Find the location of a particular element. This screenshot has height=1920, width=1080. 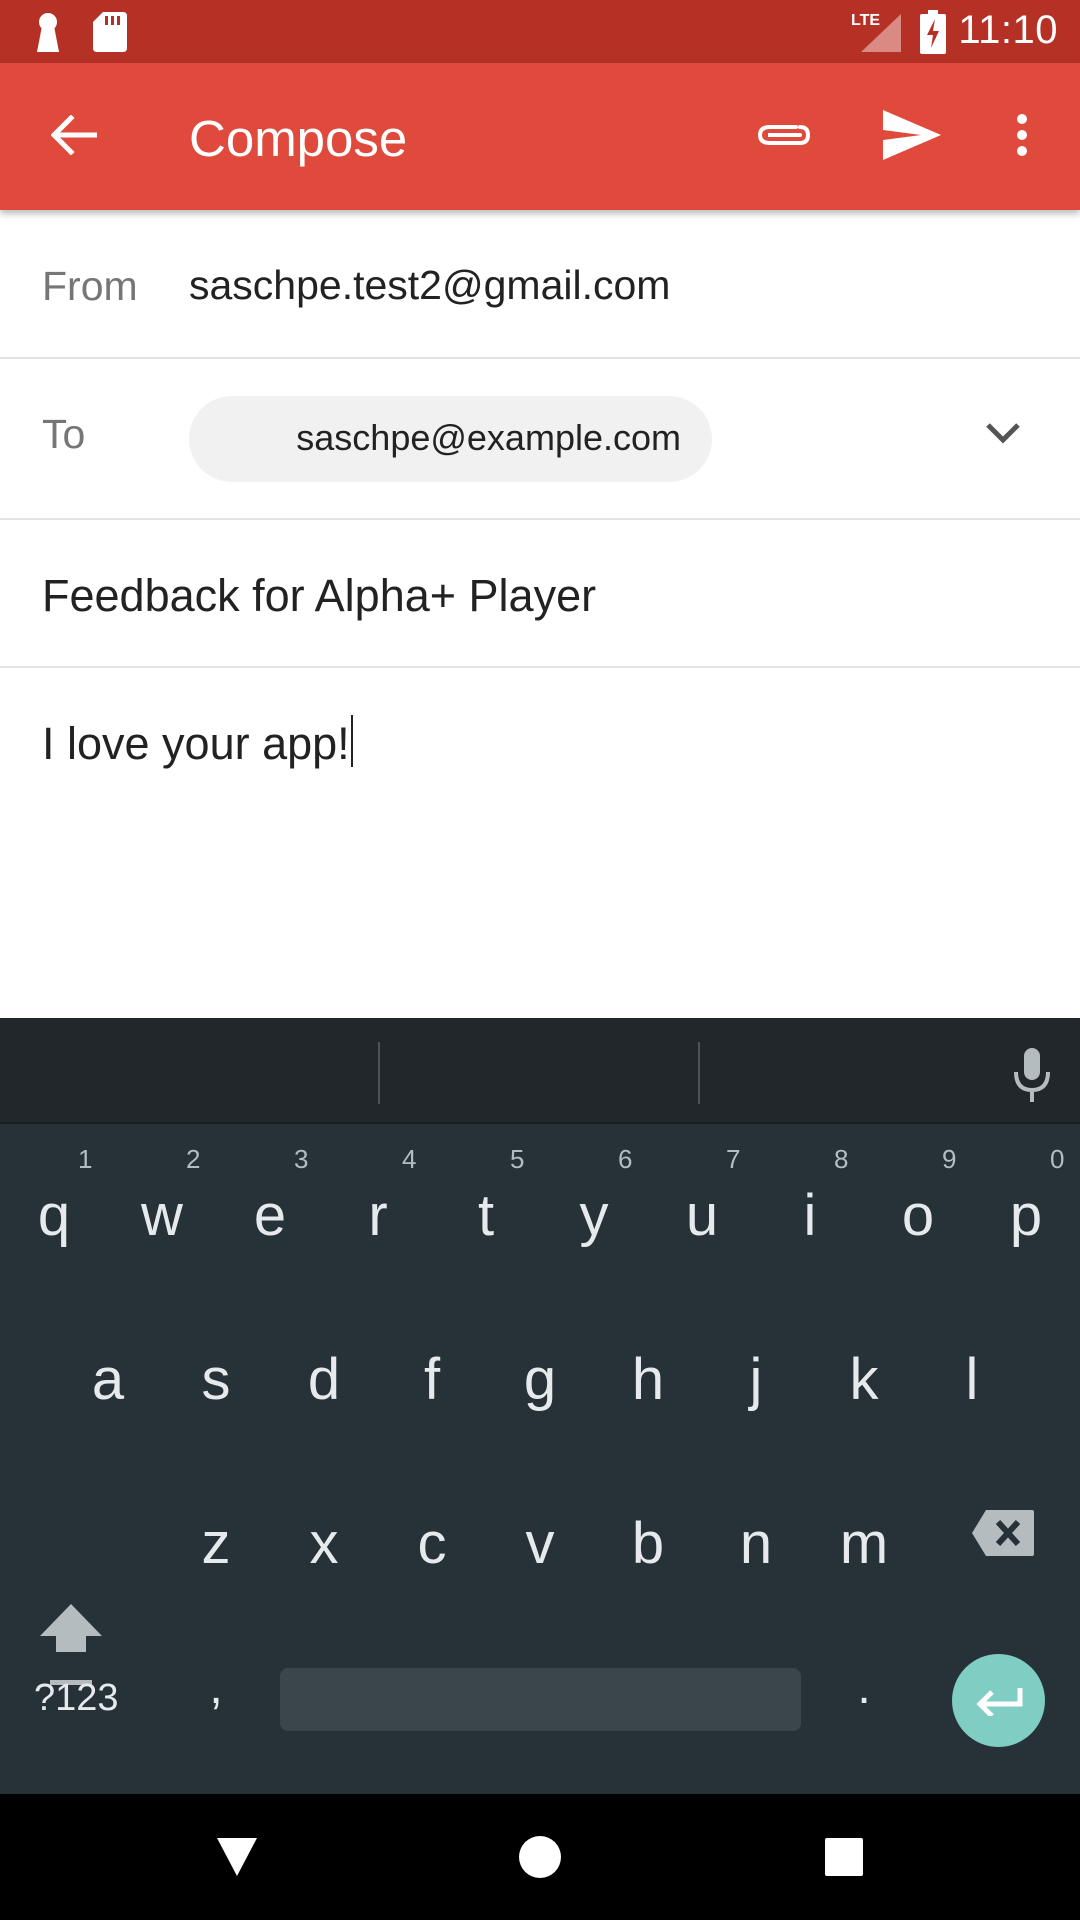

battery-charging-icon is located at coordinates (933, 34).